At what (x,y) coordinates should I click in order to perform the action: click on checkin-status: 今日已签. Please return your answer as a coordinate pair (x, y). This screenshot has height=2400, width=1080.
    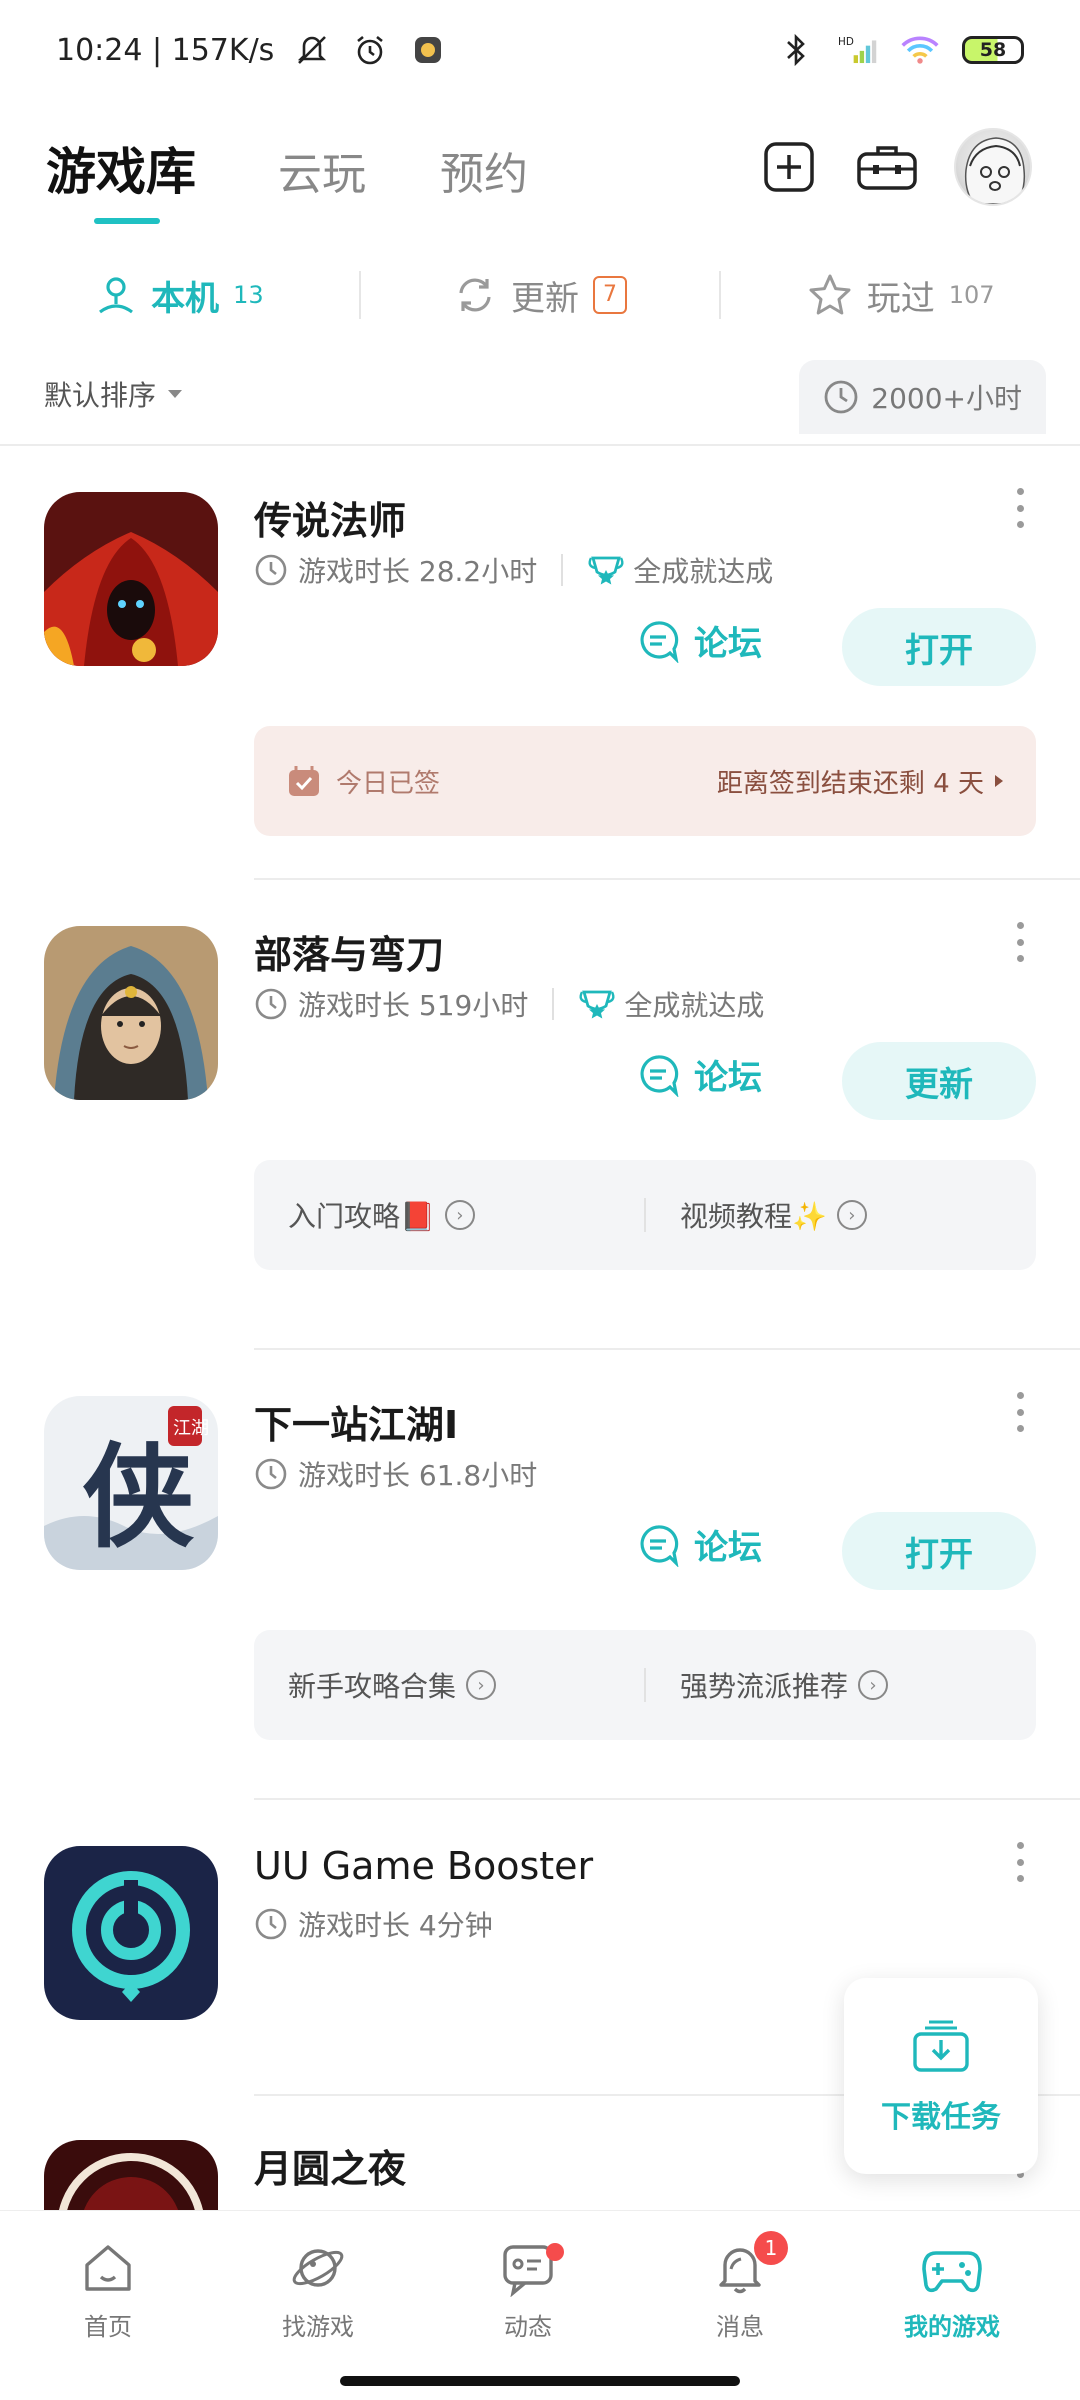
    Looking at the image, I should click on (388, 783).